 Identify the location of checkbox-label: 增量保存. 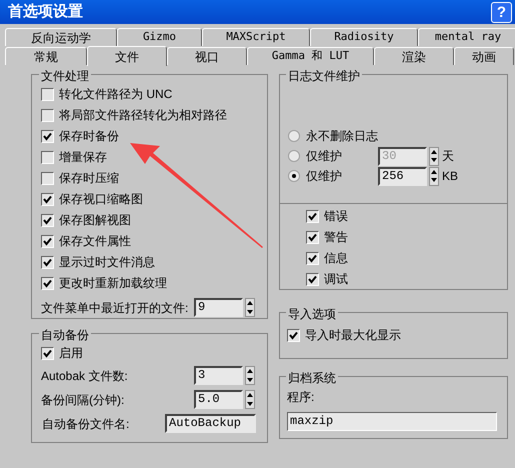
(83, 157).